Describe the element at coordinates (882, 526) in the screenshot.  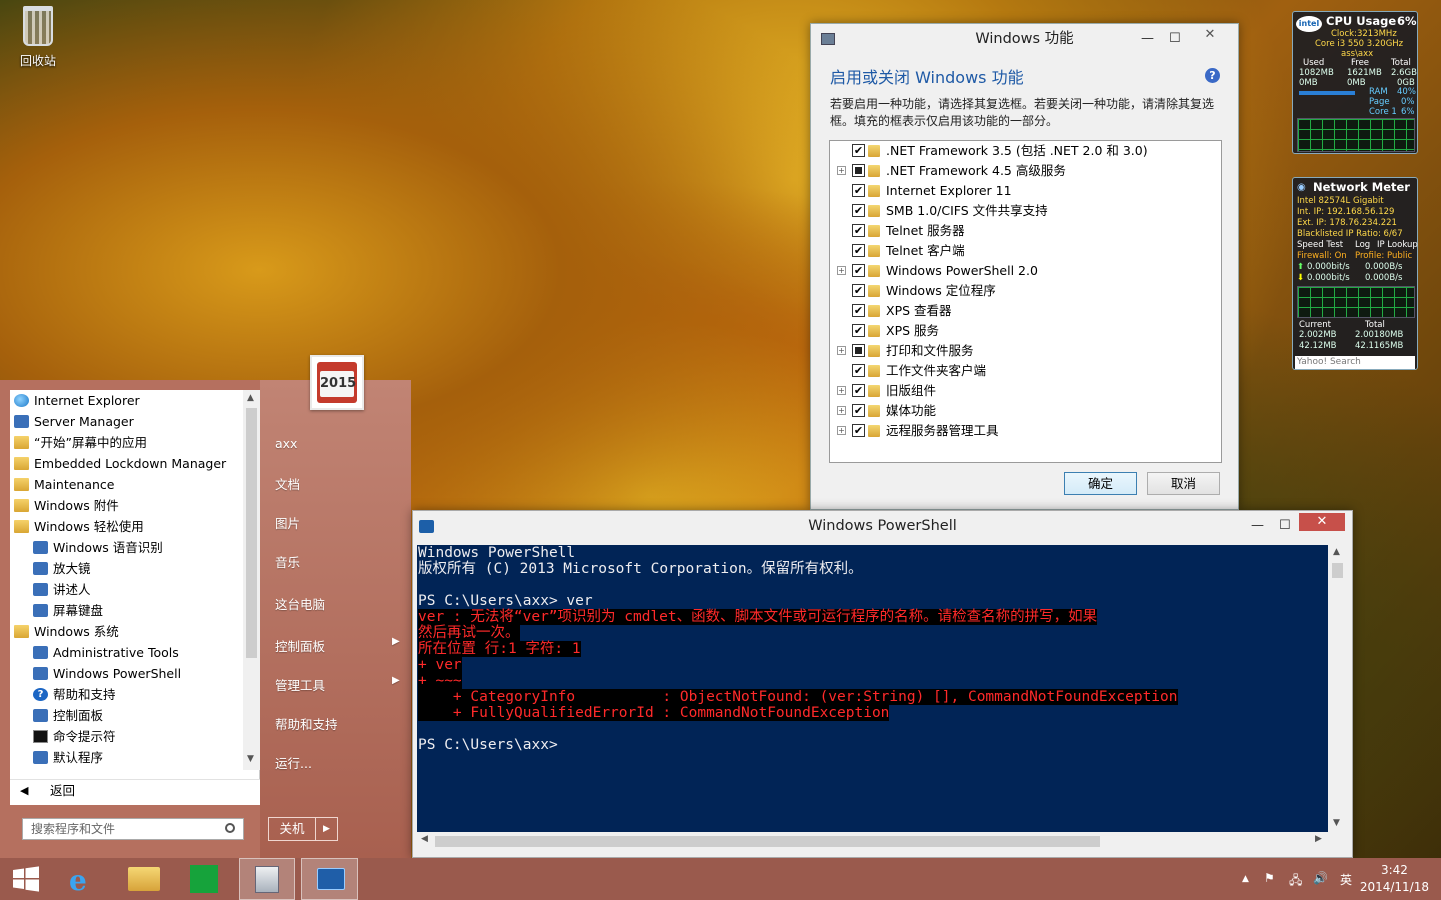
I see `powershell-title-bar: Windows PowerShell — ☐ ✕` at that location.